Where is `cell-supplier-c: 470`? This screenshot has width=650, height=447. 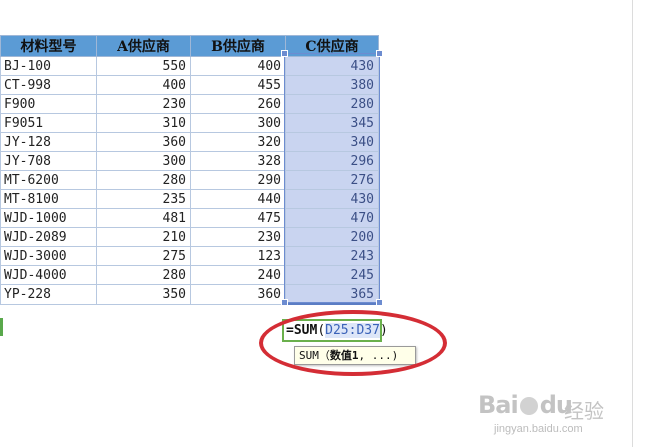
cell-supplier-c: 470 is located at coordinates (332, 218).